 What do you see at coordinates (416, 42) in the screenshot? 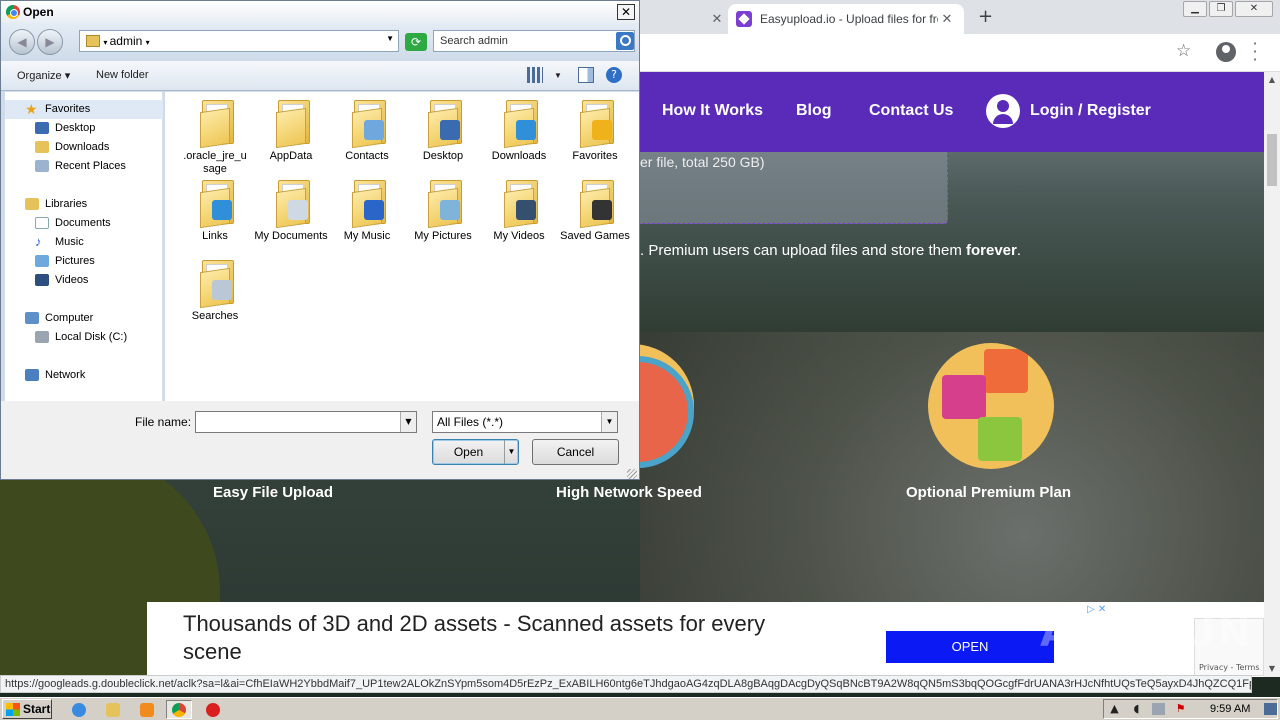
I see `refresh-icon: ⟳` at bounding box center [416, 42].